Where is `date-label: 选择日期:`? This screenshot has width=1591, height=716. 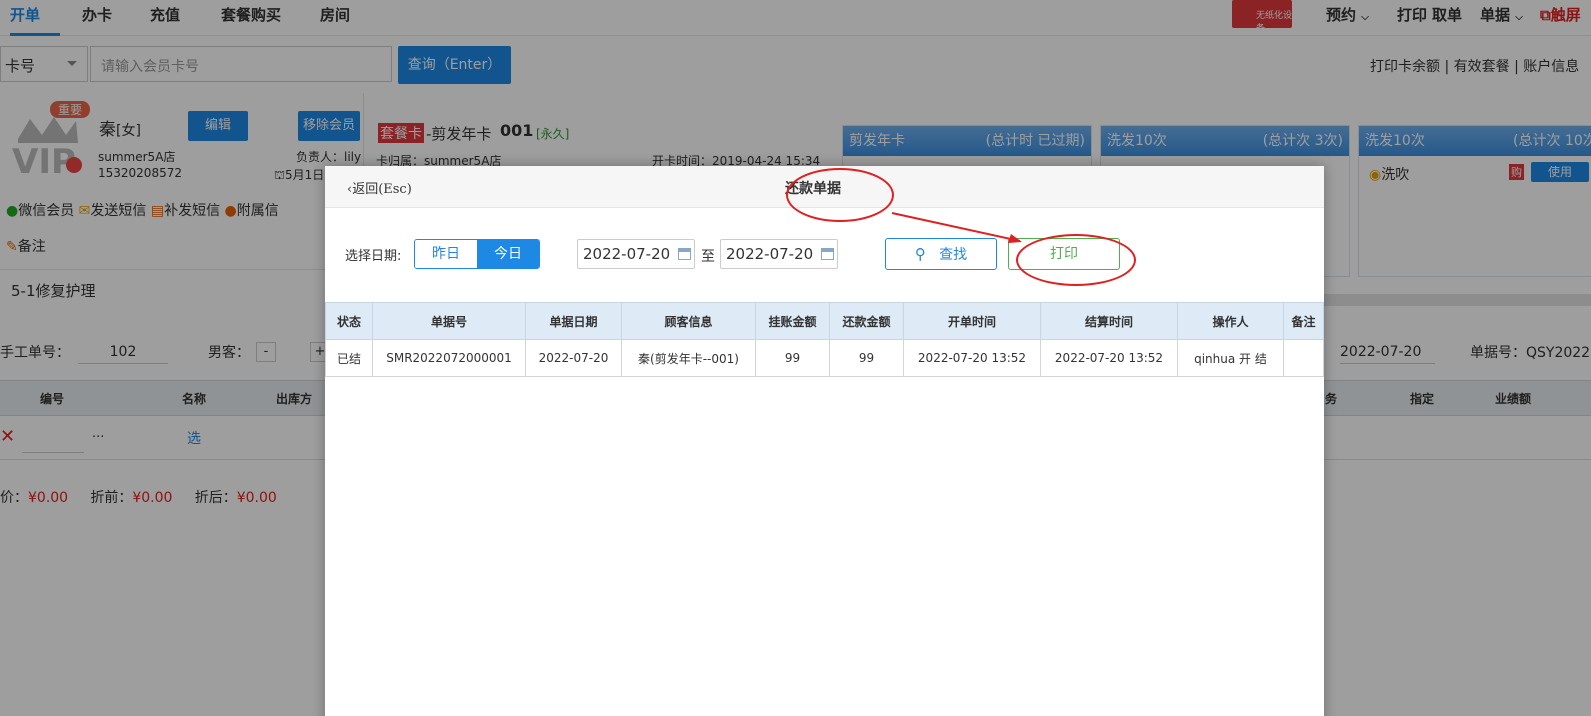 date-label: 选择日期: is located at coordinates (373, 256).